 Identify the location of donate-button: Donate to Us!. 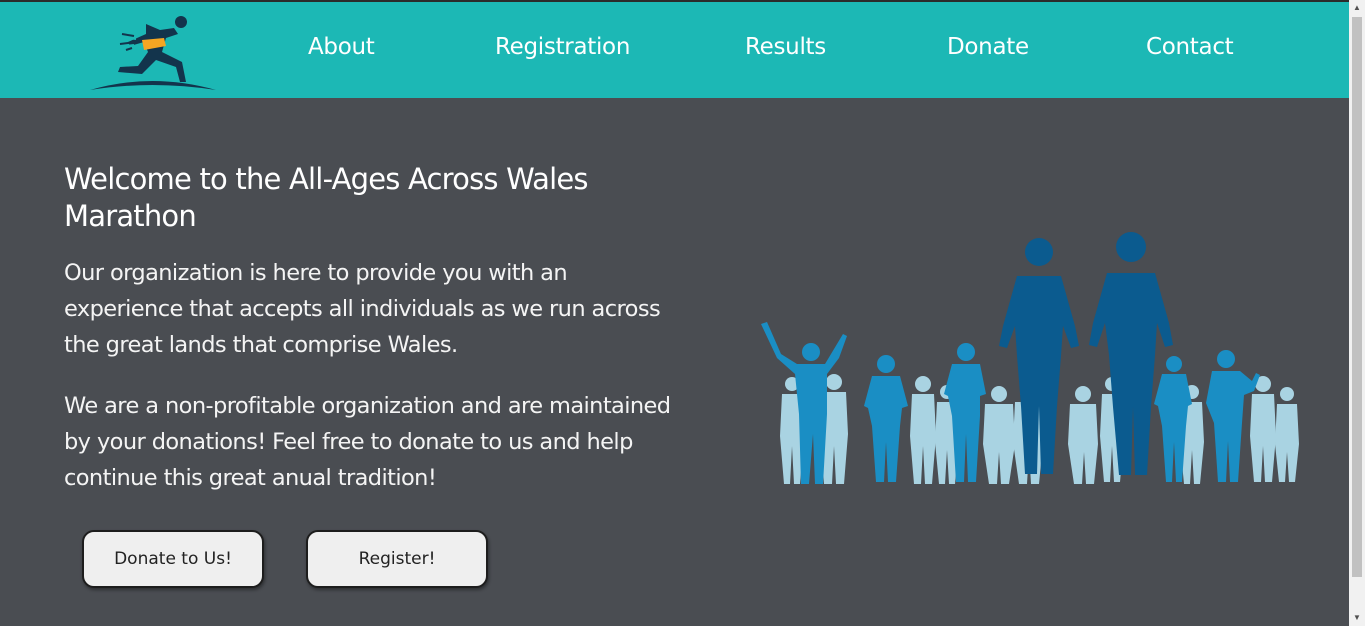
(173, 559).